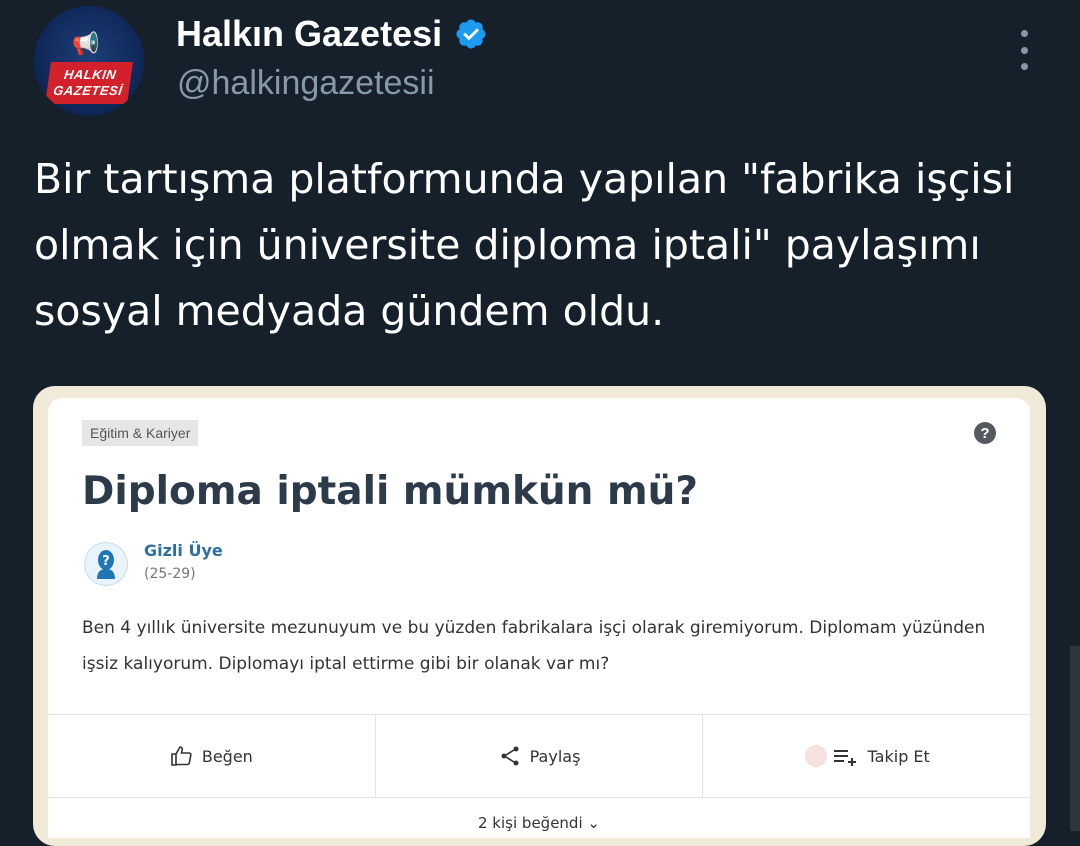  I want to click on share-label: Paylaş, so click(555, 756).